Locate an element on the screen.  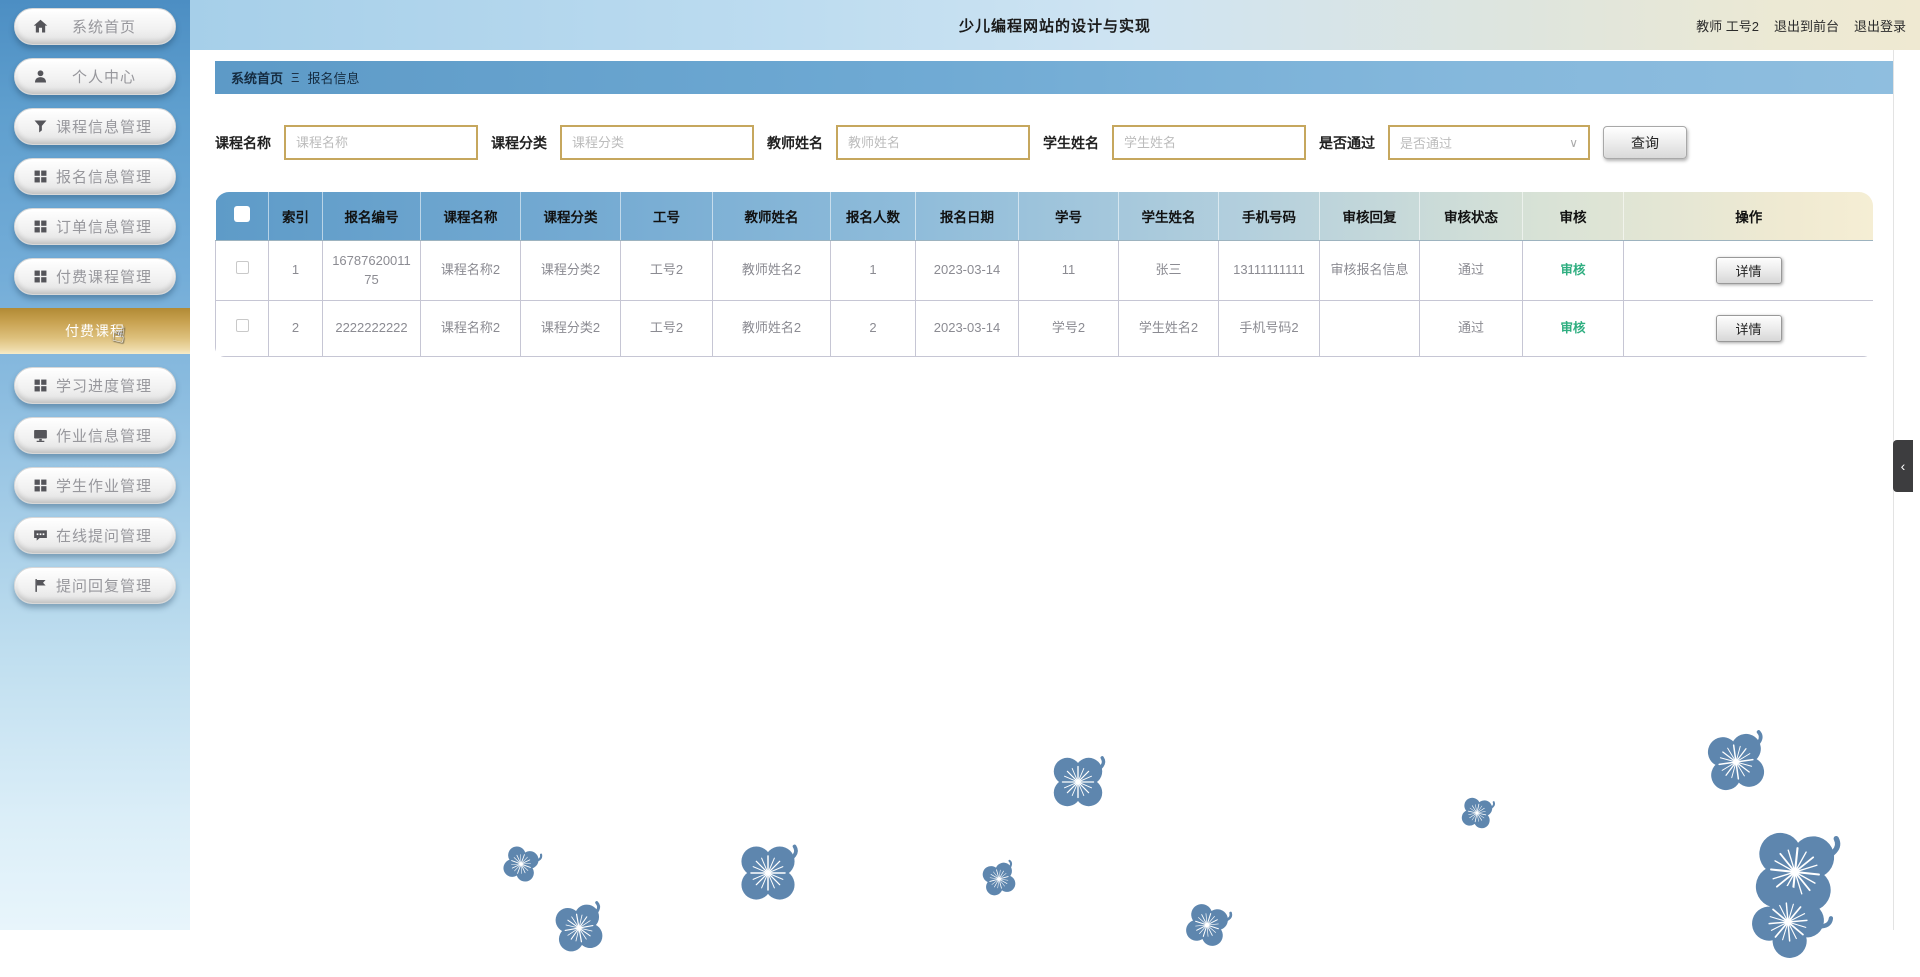
monitor-icon is located at coordinates (40, 436).